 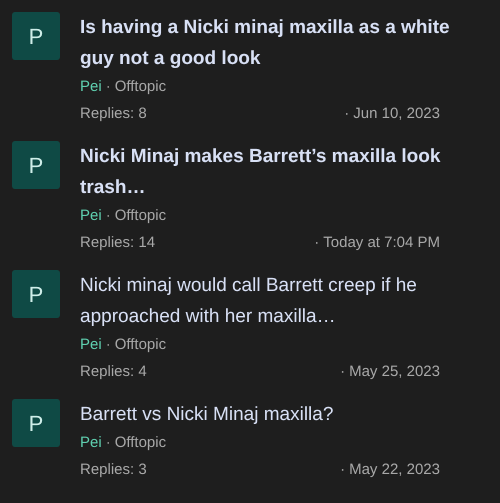 I want to click on reply-count: Replies: 14, so click(x=118, y=243).